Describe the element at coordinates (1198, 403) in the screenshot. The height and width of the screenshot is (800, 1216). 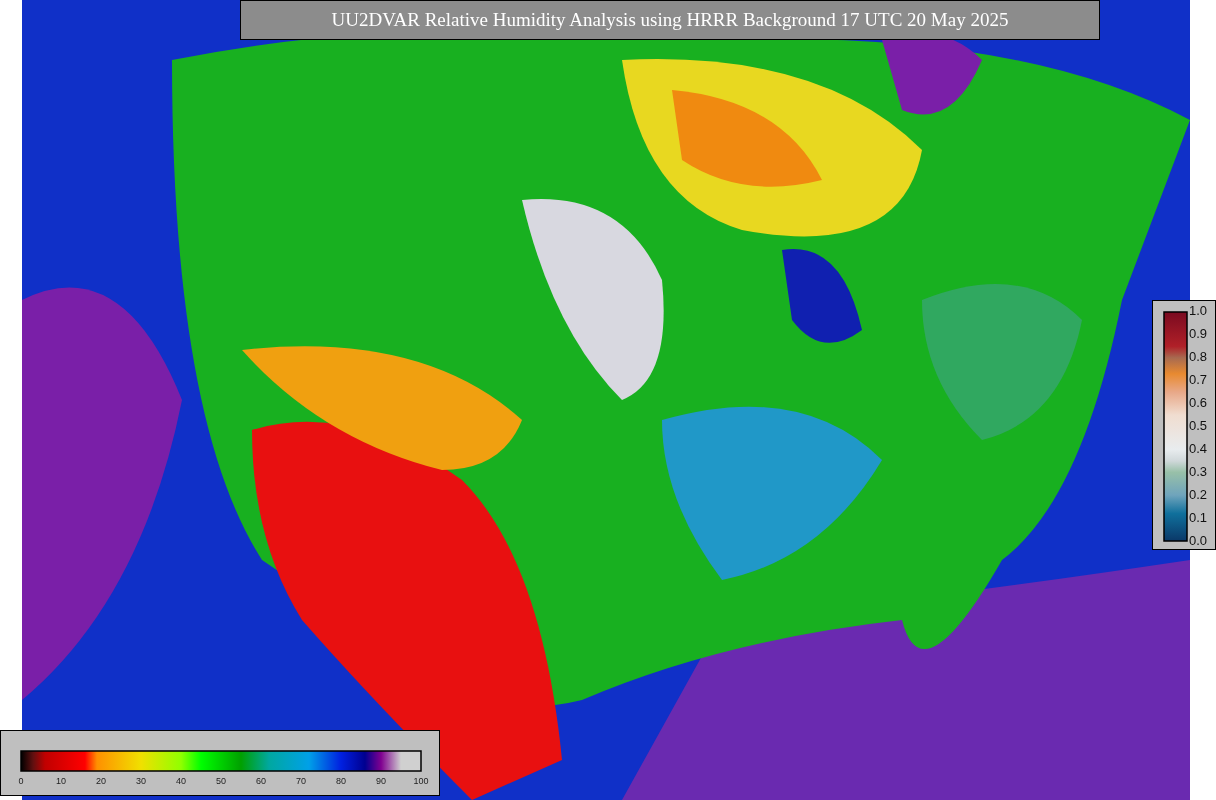
I see `tick-label: 0.6` at that location.